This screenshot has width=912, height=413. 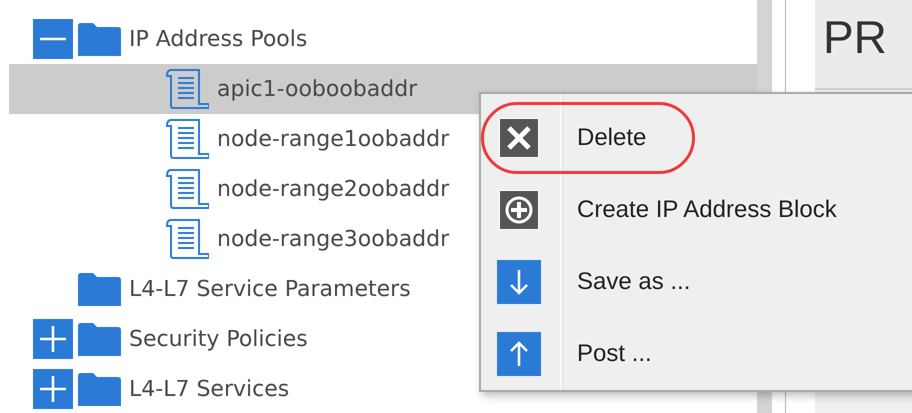 I want to click on close-icon, so click(x=519, y=138).